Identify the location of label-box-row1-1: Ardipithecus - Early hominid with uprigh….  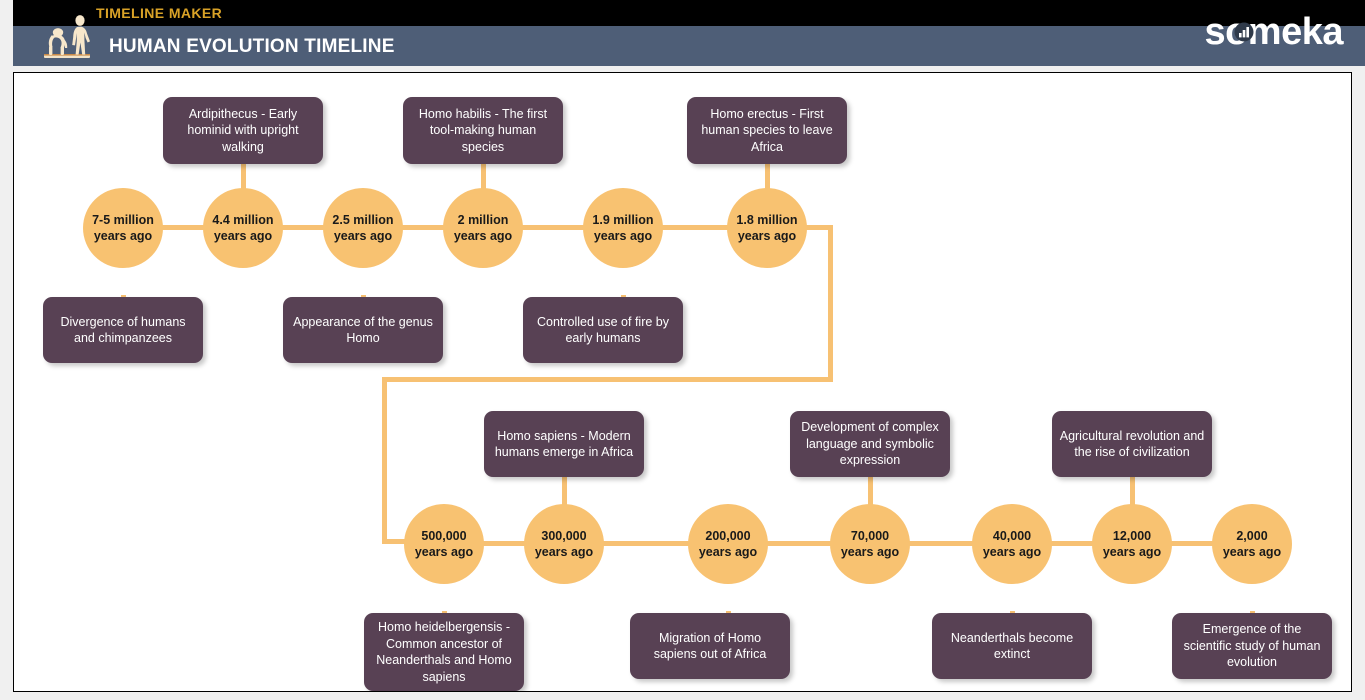
(243, 130).